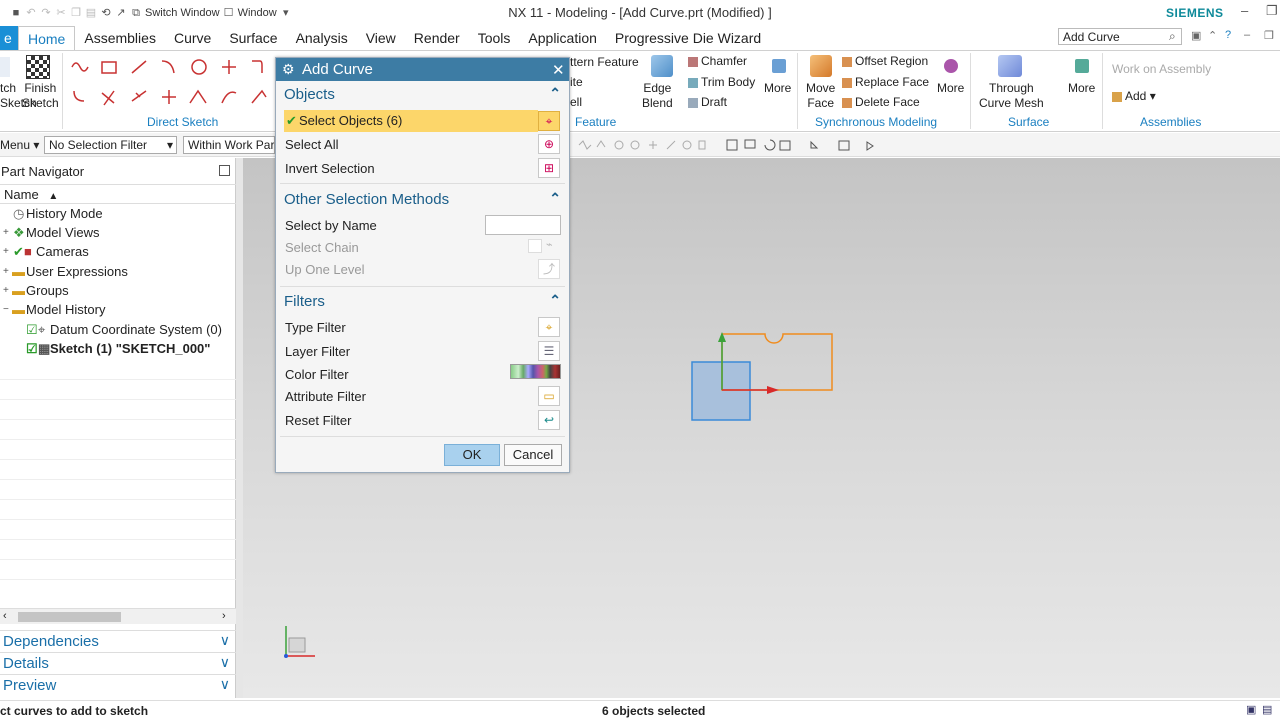 Image resolution: width=1280 pixels, height=720 pixels. What do you see at coordinates (288, 69) in the screenshot?
I see `gear-icon: ⚙` at bounding box center [288, 69].